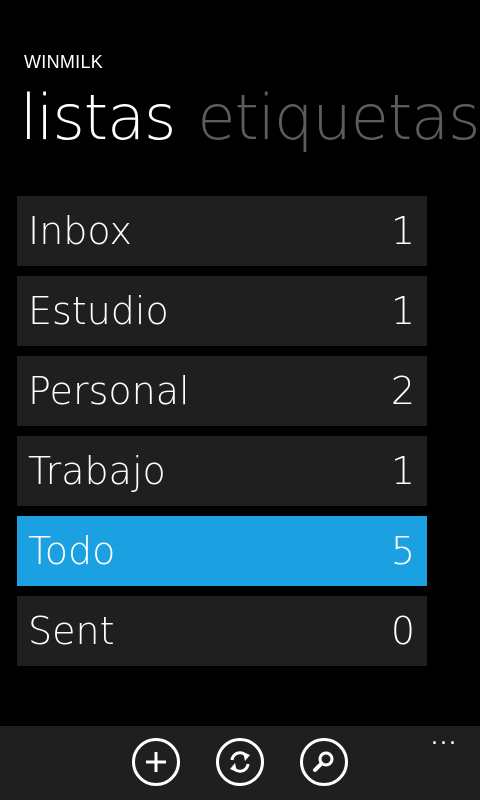 The image size is (480, 800). I want to click on list-item-count: 0, so click(402, 631).